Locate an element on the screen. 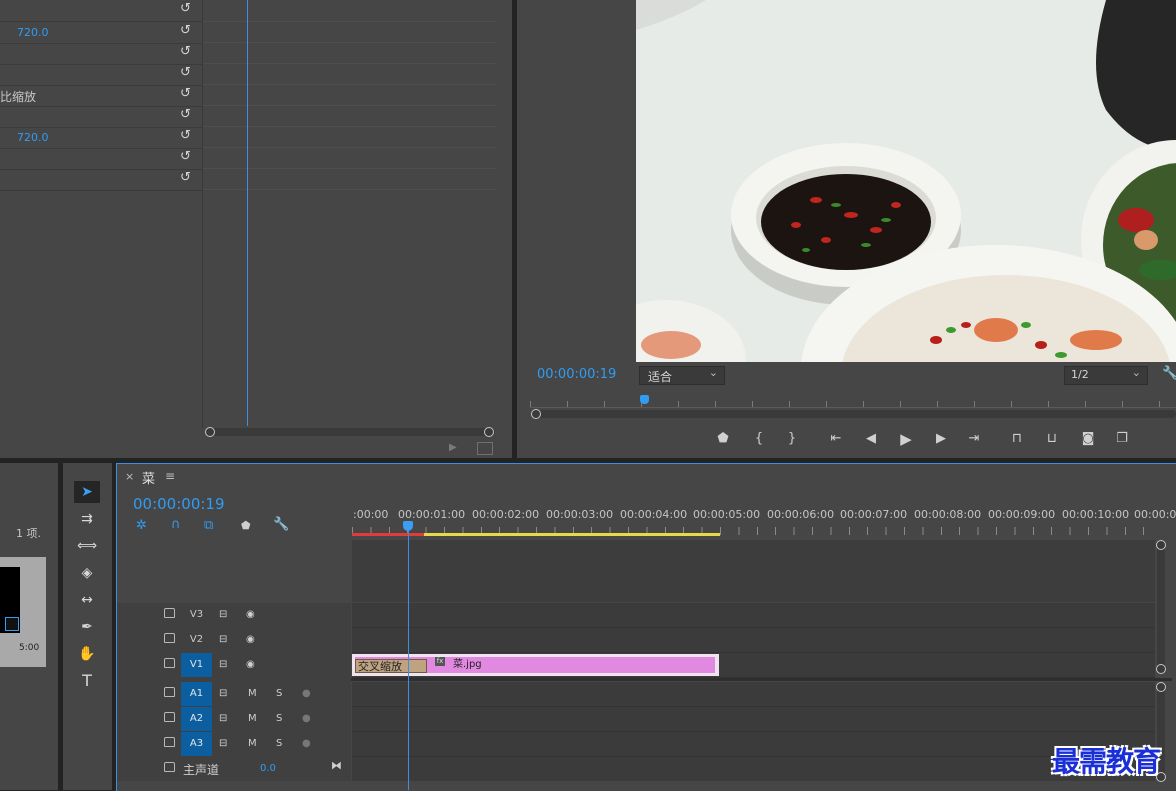 The image size is (1176, 791). fit-dropdown: 适合 ⌄ is located at coordinates (682, 375).